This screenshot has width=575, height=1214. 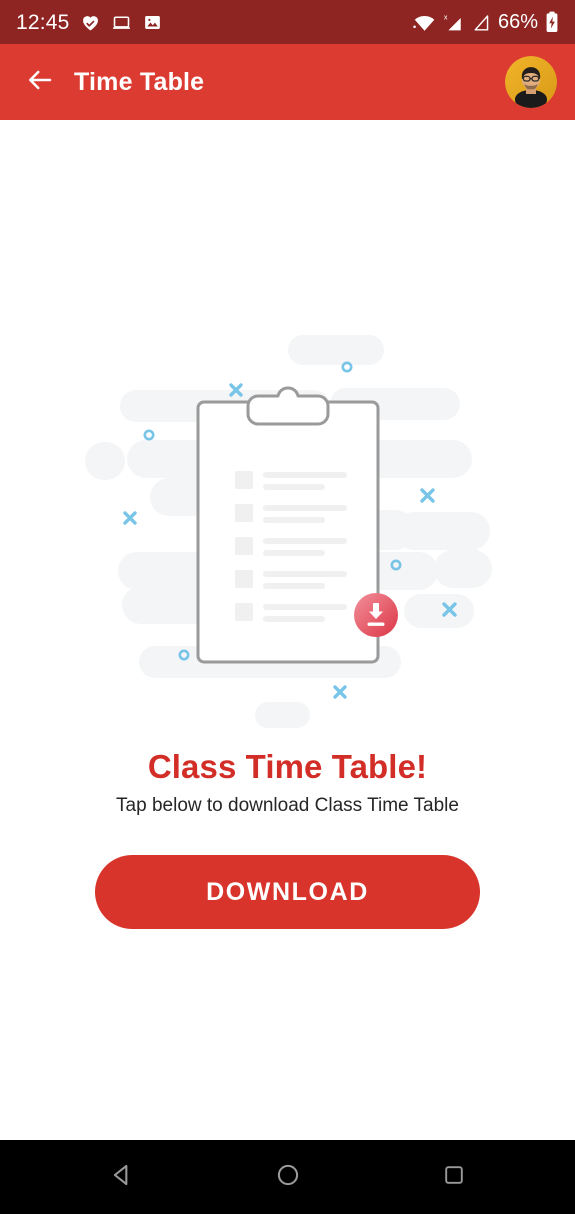 I want to click on android-nav-bar, so click(x=287, y=1177).